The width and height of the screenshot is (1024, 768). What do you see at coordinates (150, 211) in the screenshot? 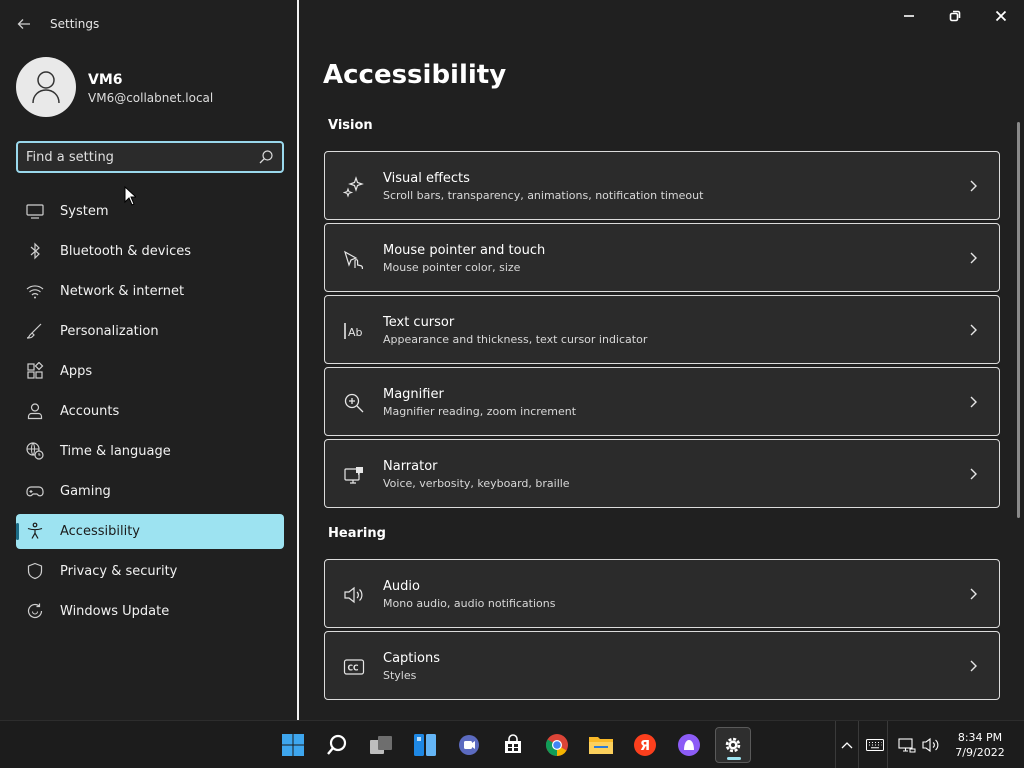
I see `nav-item-system: System` at bounding box center [150, 211].